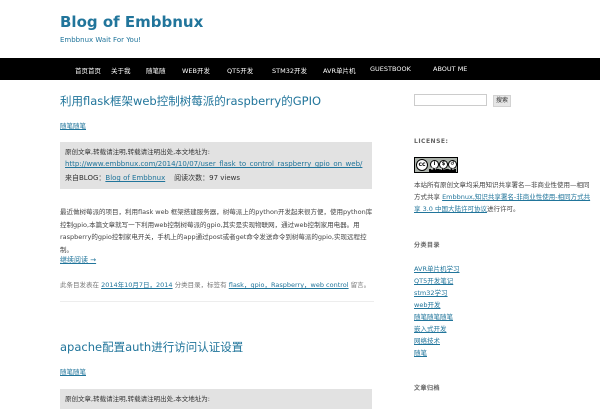  What do you see at coordinates (85, 178) in the screenshot?
I see `source-prefix: 来自BLOG：` at bounding box center [85, 178].